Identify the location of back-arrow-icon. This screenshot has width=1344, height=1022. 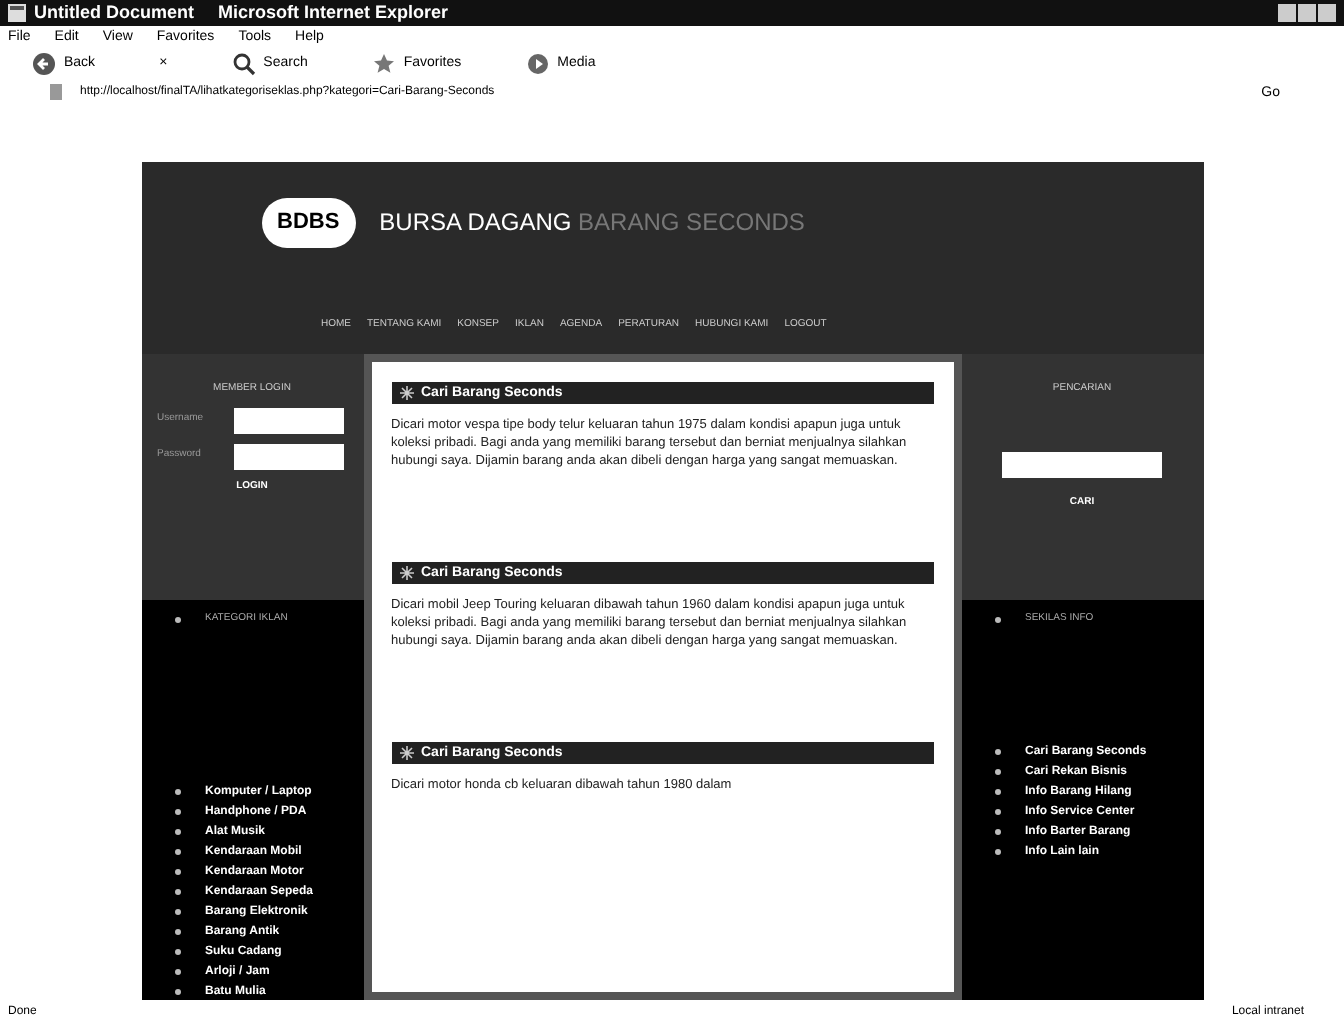
(44, 63).